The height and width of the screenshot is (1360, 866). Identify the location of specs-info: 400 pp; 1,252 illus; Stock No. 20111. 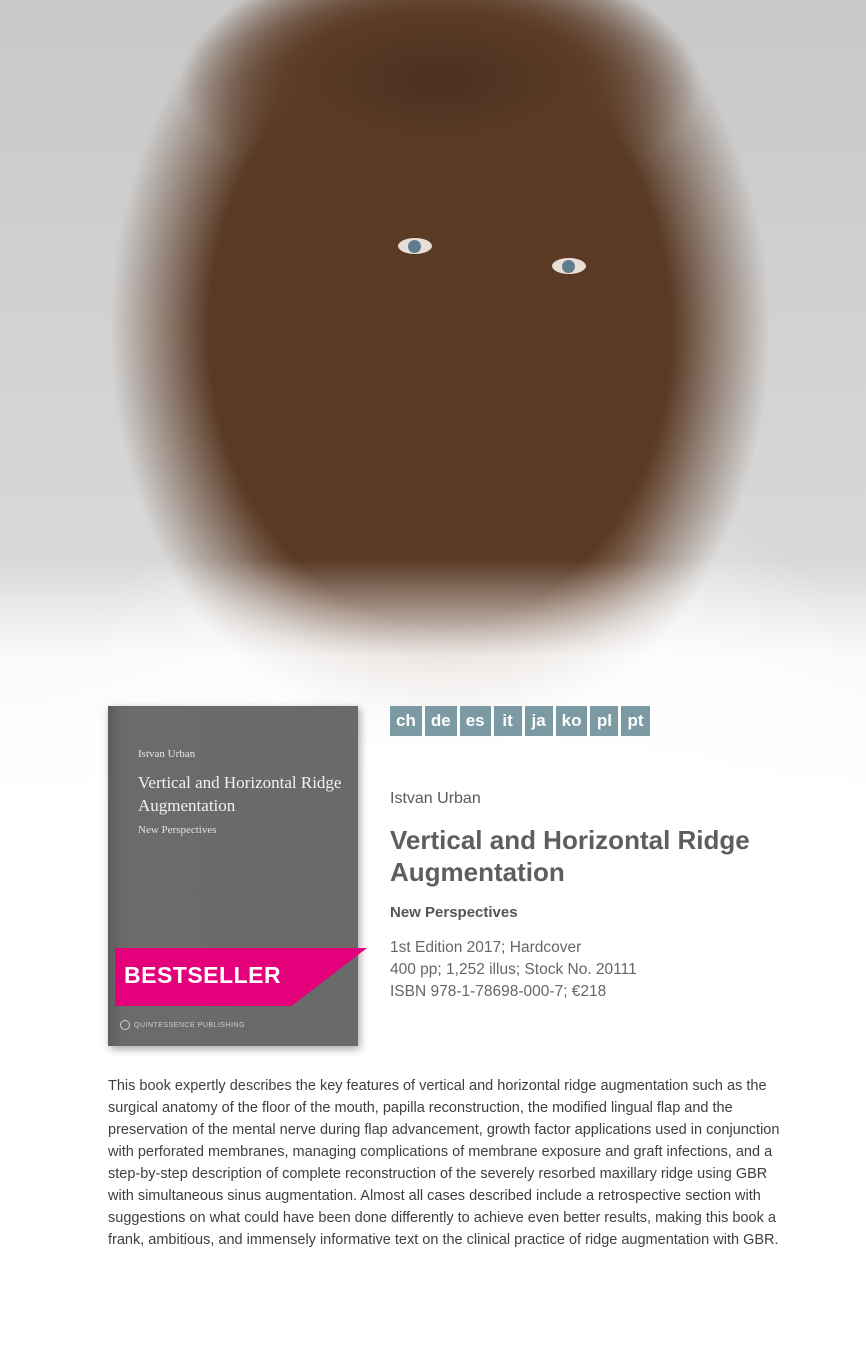
(513, 969).